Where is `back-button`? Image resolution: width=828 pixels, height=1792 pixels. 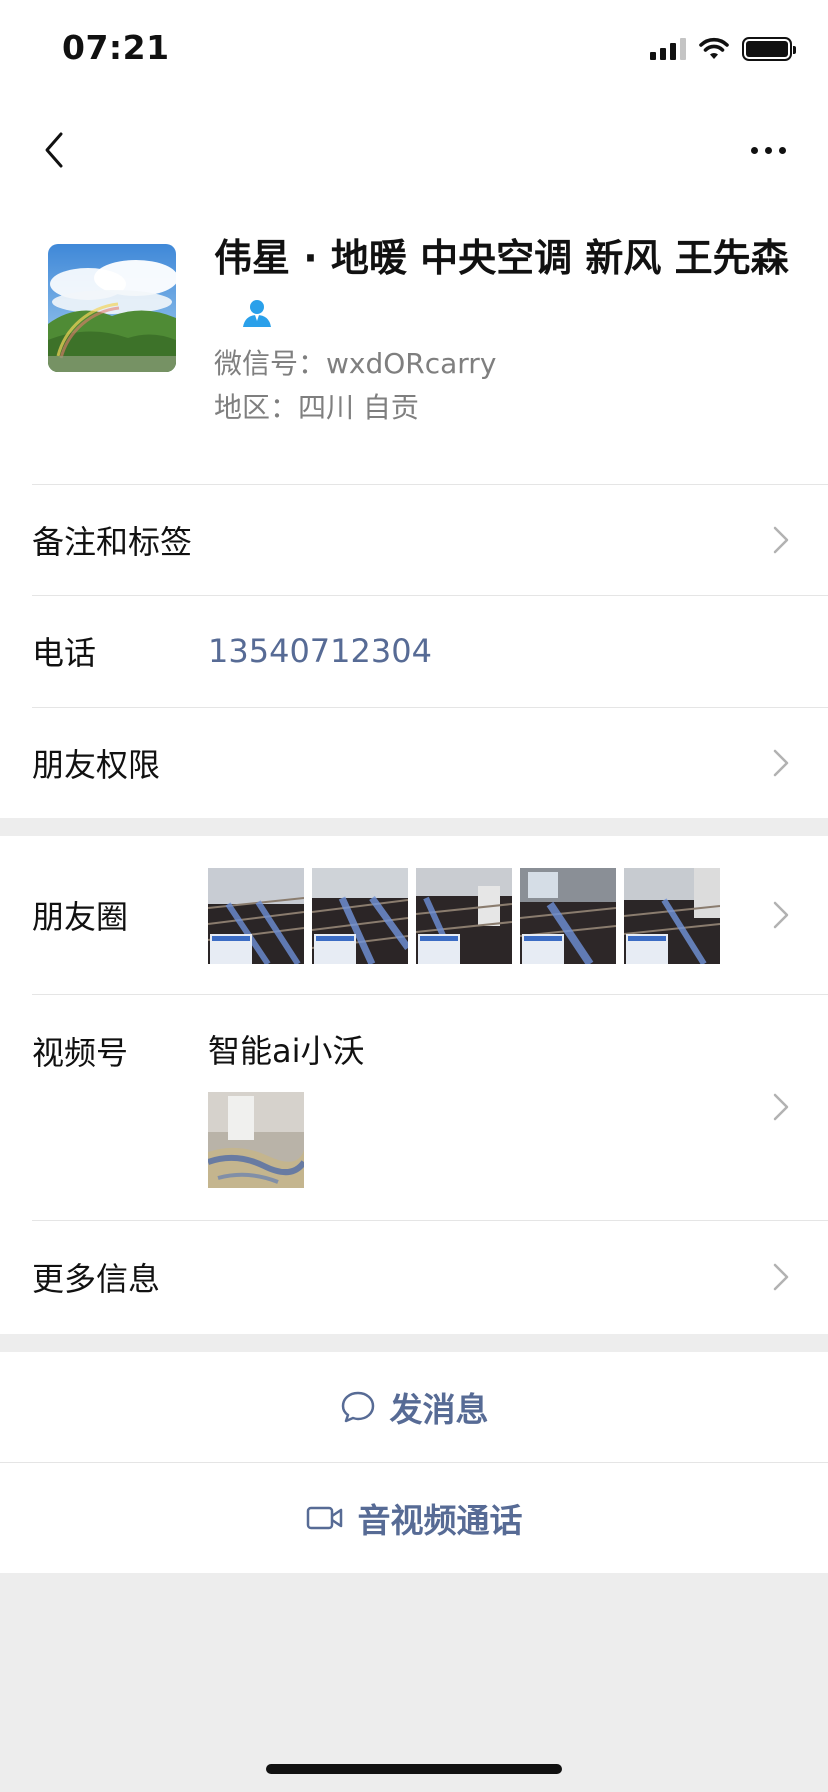
back-button is located at coordinates (54, 150).